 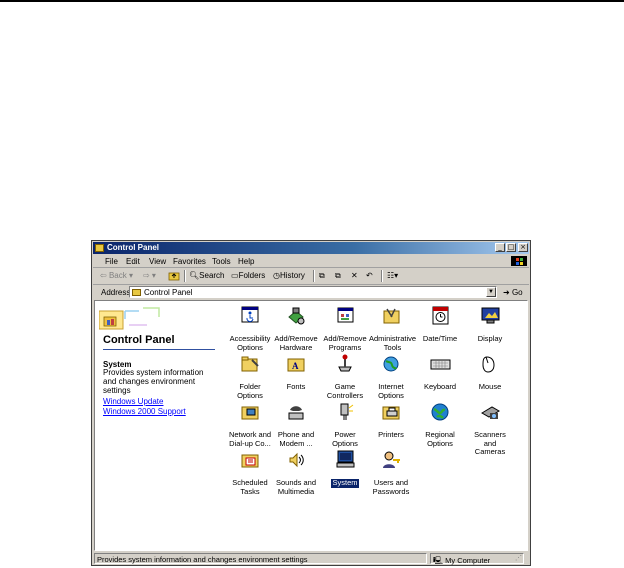 I want to click on control-panel-item-label: Fonts, so click(x=296, y=386).